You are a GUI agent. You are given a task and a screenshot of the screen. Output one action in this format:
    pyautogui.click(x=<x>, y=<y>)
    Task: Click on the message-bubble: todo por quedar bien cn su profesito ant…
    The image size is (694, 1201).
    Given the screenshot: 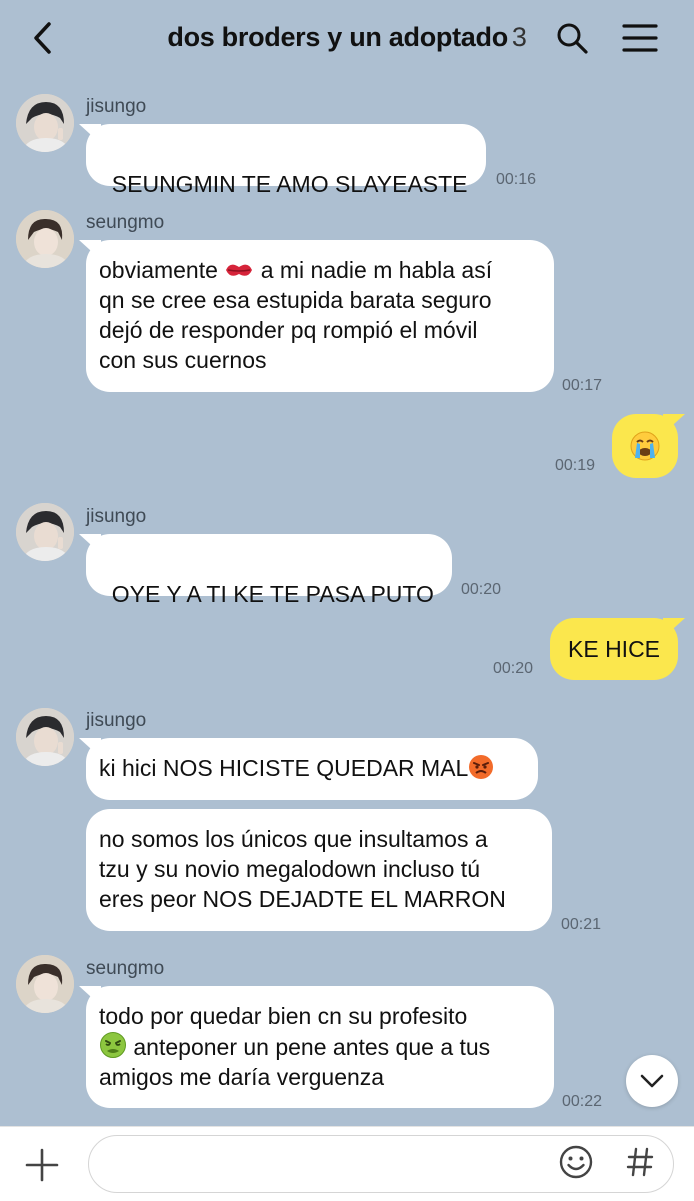 What is the action you would take?
    pyautogui.click(x=320, y=1047)
    